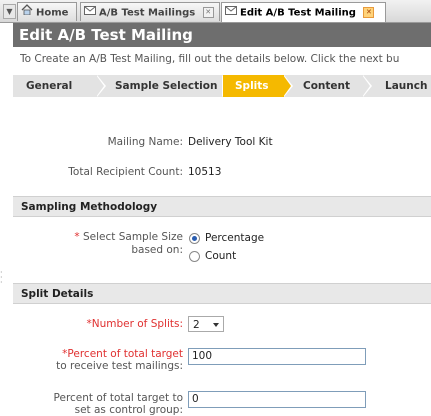  I want to click on step-general: General, so click(55, 86).